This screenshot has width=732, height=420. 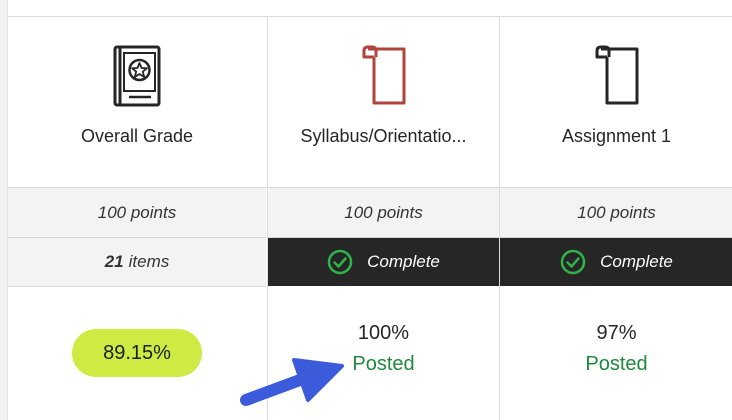 I want to click on annotation-arrow-icon, so click(x=292, y=382).